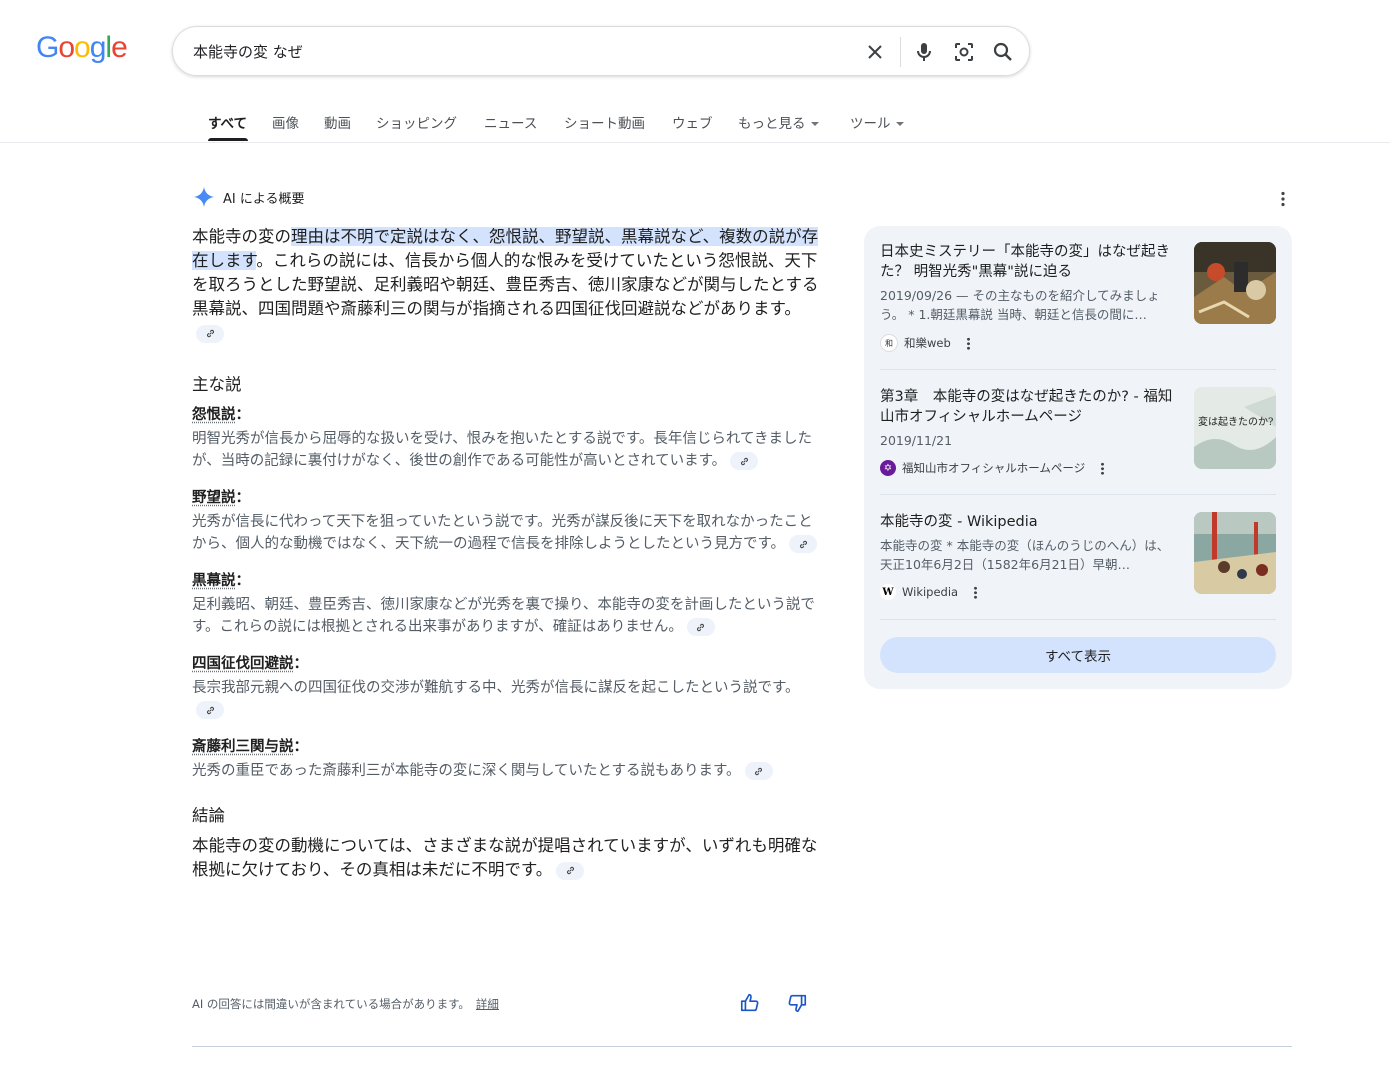 The width and height of the screenshot is (1390, 1069). Describe the element at coordinates (1078, 655) in the screenshot. I see `show-all-button: すべて表示` at that location.